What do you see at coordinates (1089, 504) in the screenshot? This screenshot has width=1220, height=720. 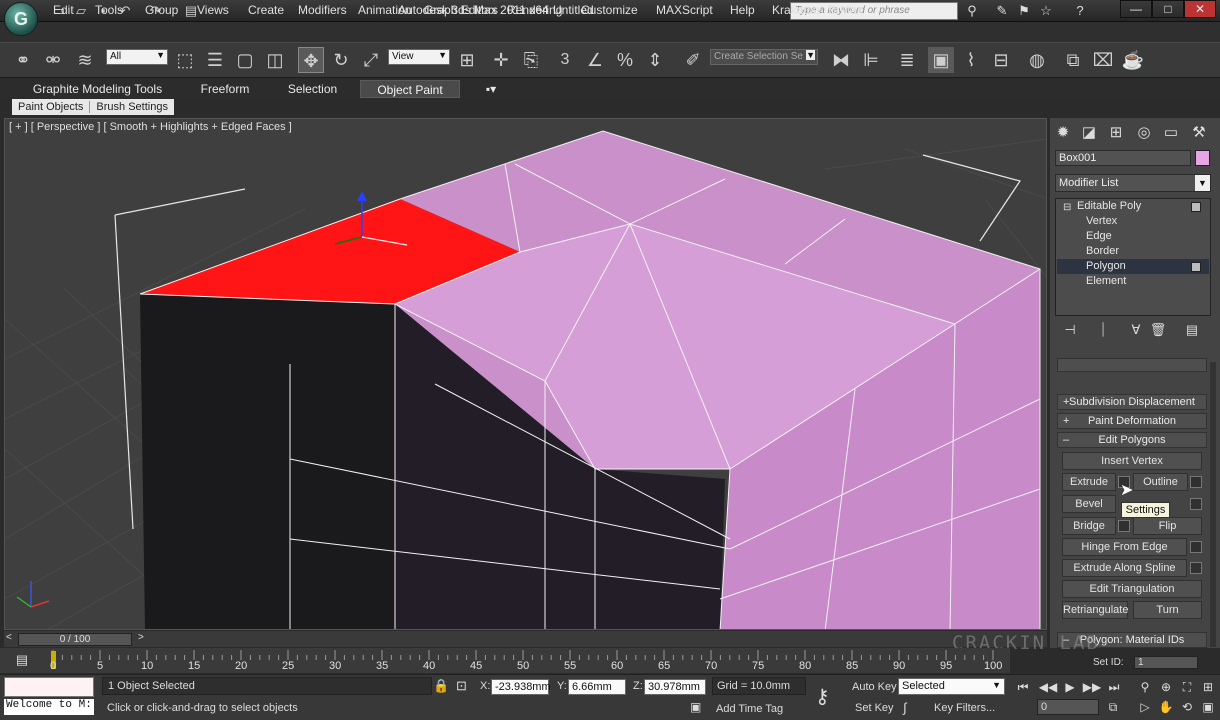 I see `bevel-button: Bevel` at bounding box center [1089, 504].